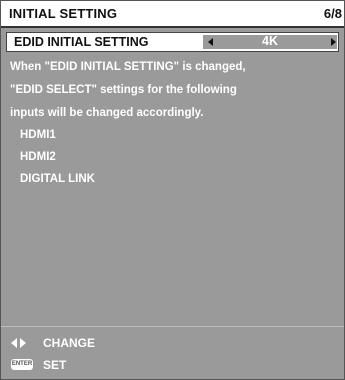 This screenshot has width=345, height=380. What do you see at coordinates (55, 365) in the screenshot?
I see `guide-set-label: SET` at bounding box center [55, 365].